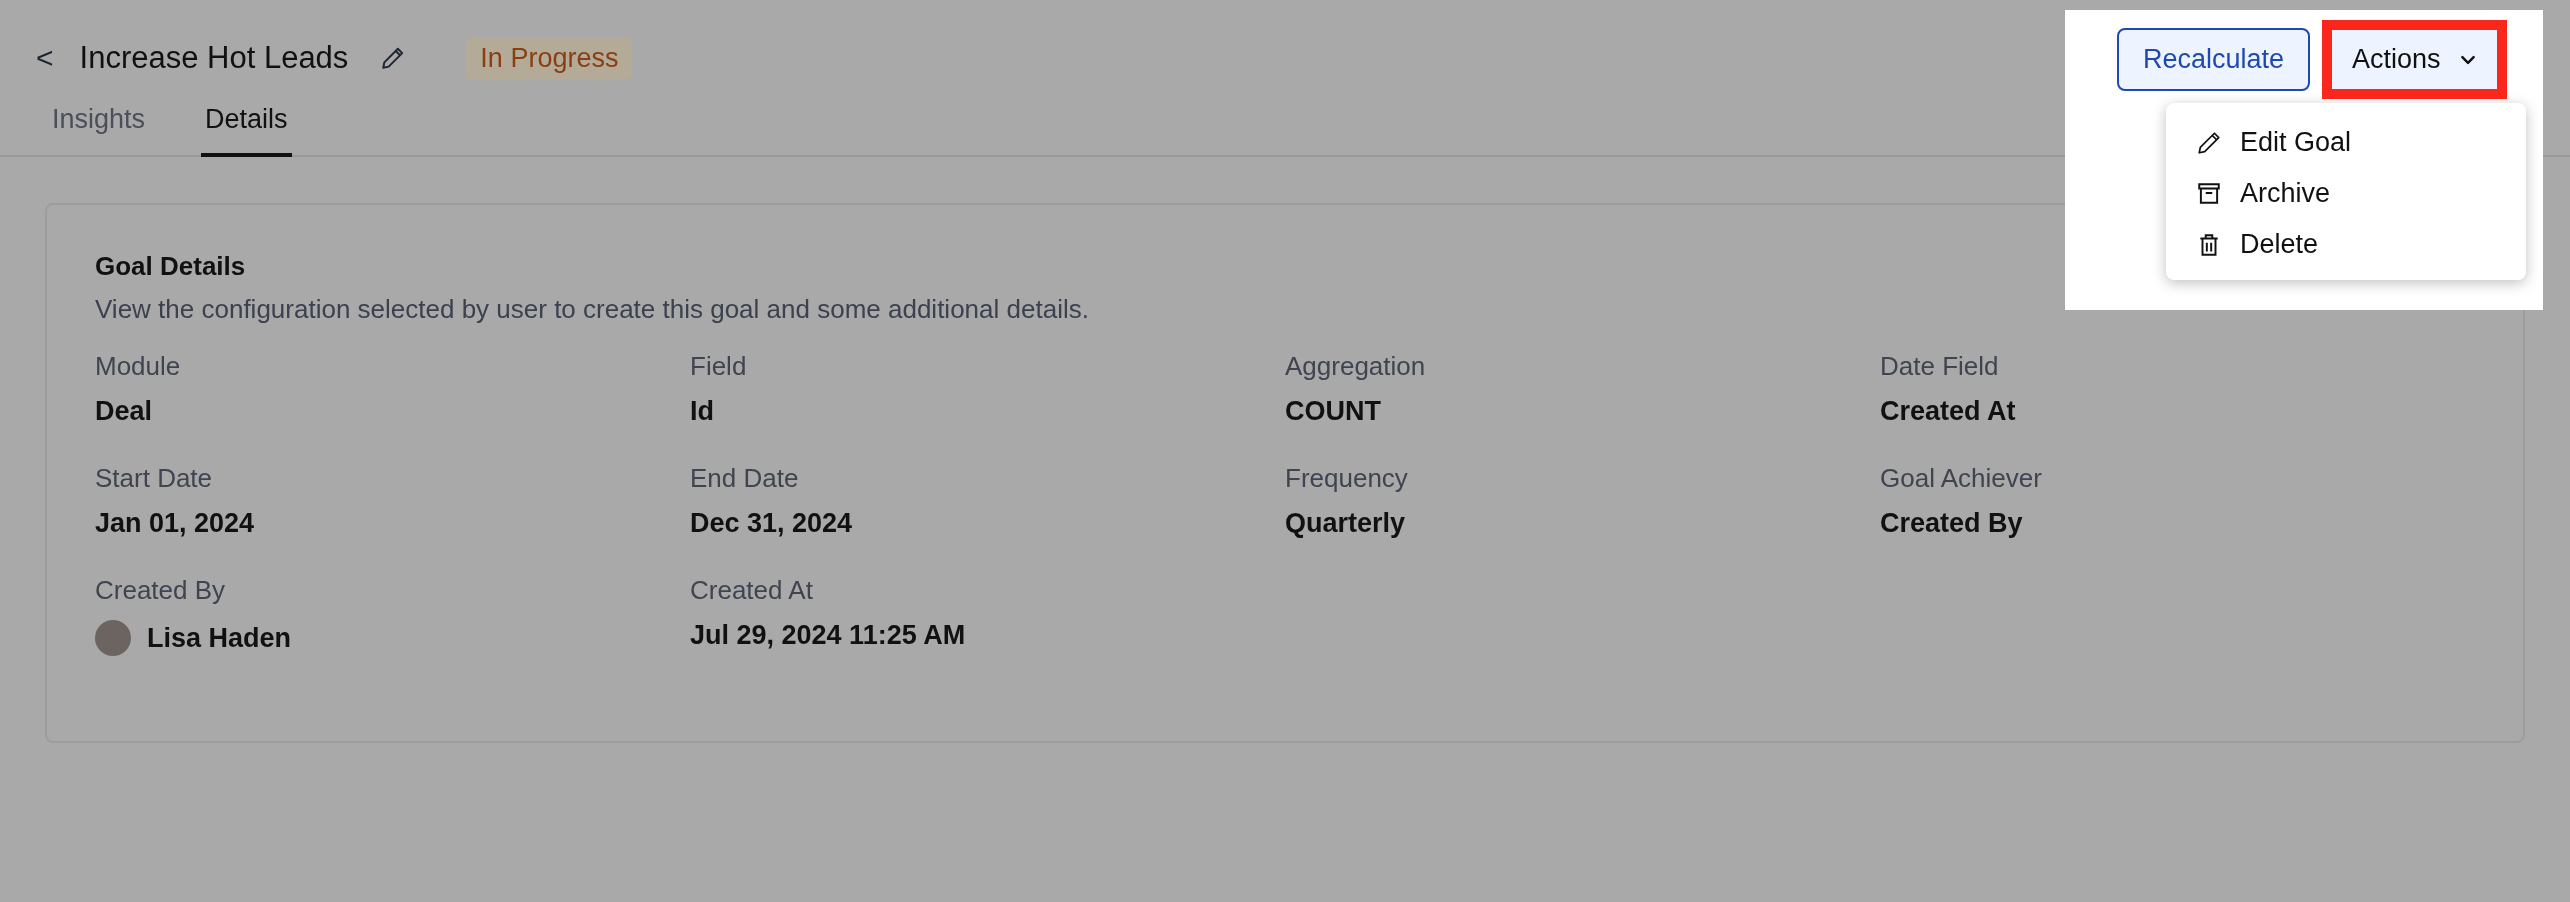 The image size is (2570, 902). I want to click on recalculate-button: Recalculate, so click(2214, 59).